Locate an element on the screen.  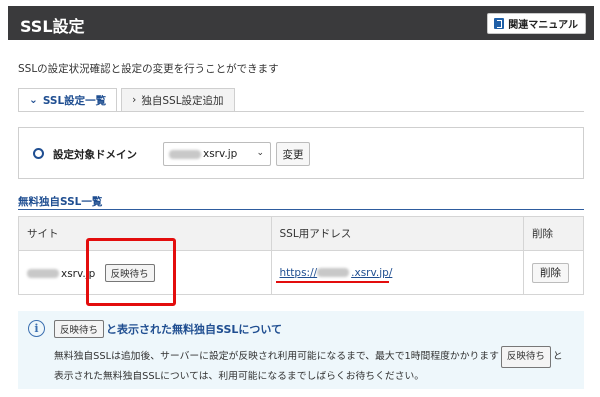
chevron-right-icon: › is located at coordinates (134, 100).